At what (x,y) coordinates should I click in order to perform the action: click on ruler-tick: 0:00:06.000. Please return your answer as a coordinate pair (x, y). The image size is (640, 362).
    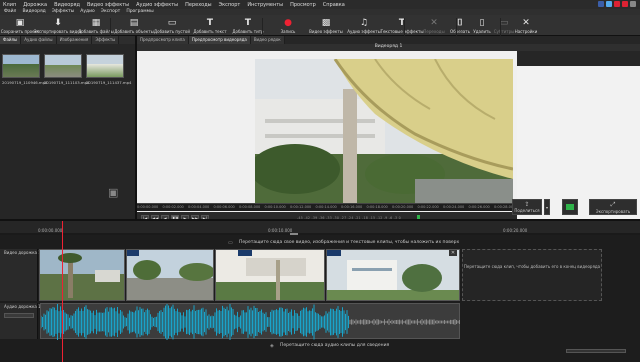
    Looking at the image, I should click on (224, 207).